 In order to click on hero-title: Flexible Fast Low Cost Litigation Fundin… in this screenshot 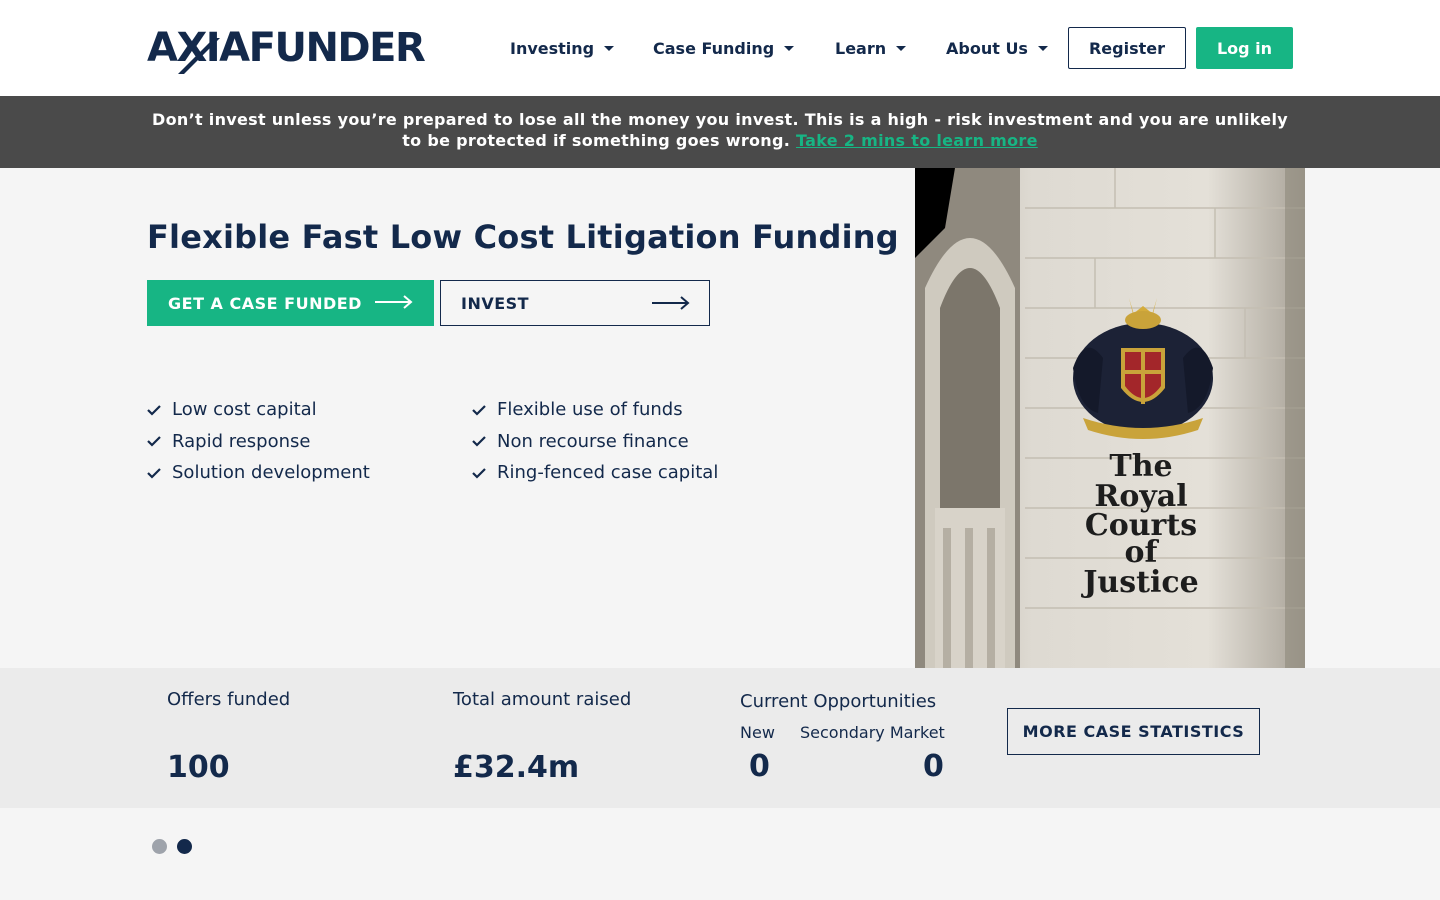, I will do `click(523, 237)`.